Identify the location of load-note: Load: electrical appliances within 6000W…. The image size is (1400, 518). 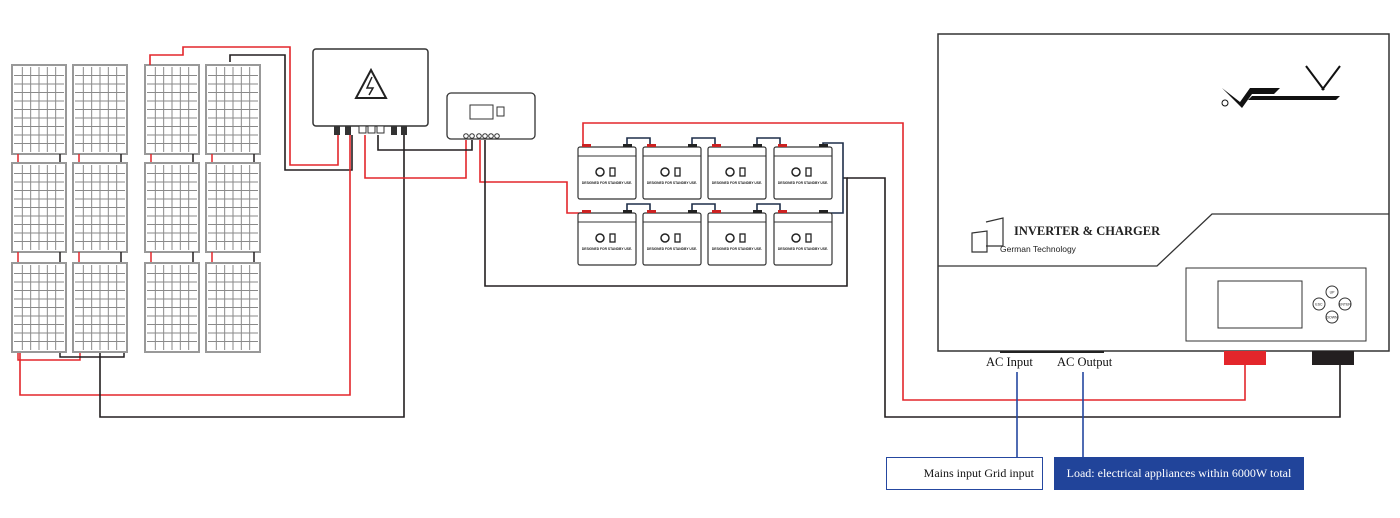
(1179, 473).